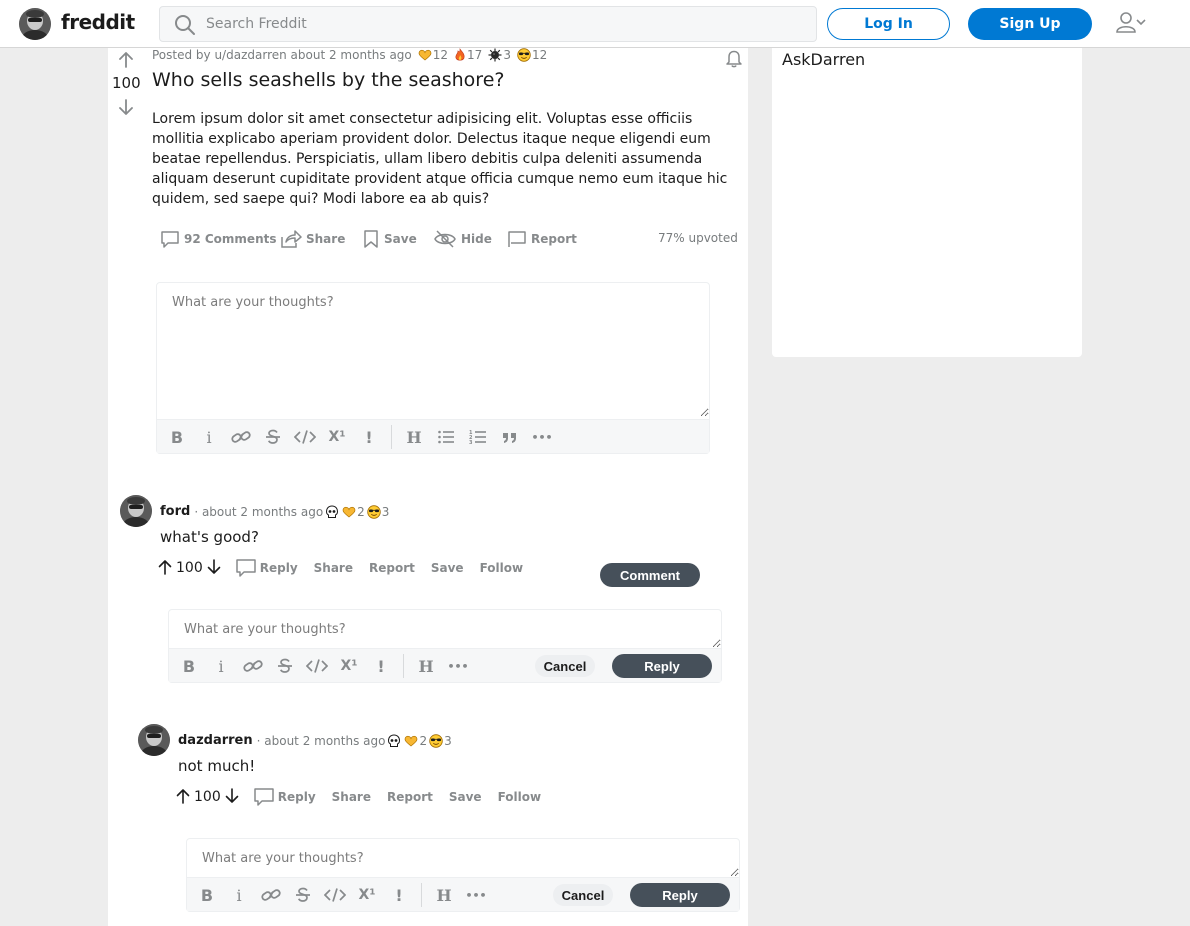 Image resolution: width=1190 pixels, height=926 pixels. Describe the element at coordinates (823, 59) in the screenshot. I see `community-name: AskDarren` at that location.